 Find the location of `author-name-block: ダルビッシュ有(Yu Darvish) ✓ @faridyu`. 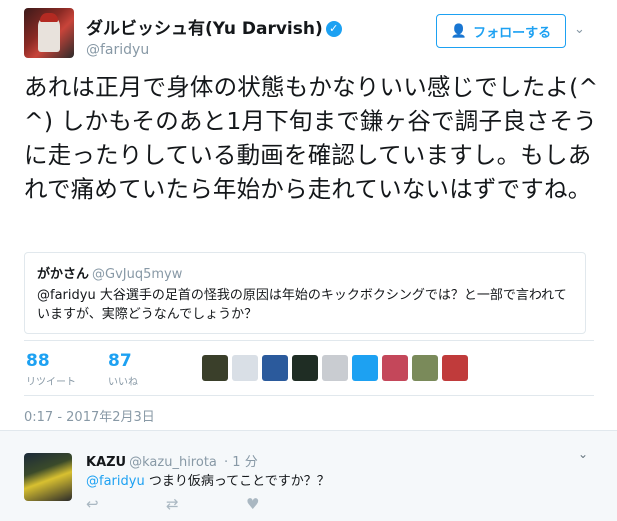

author-name-block: ダルビッシュ有(Yu Darvish) ✓ @faridyu is located at coordinates (214, 36).